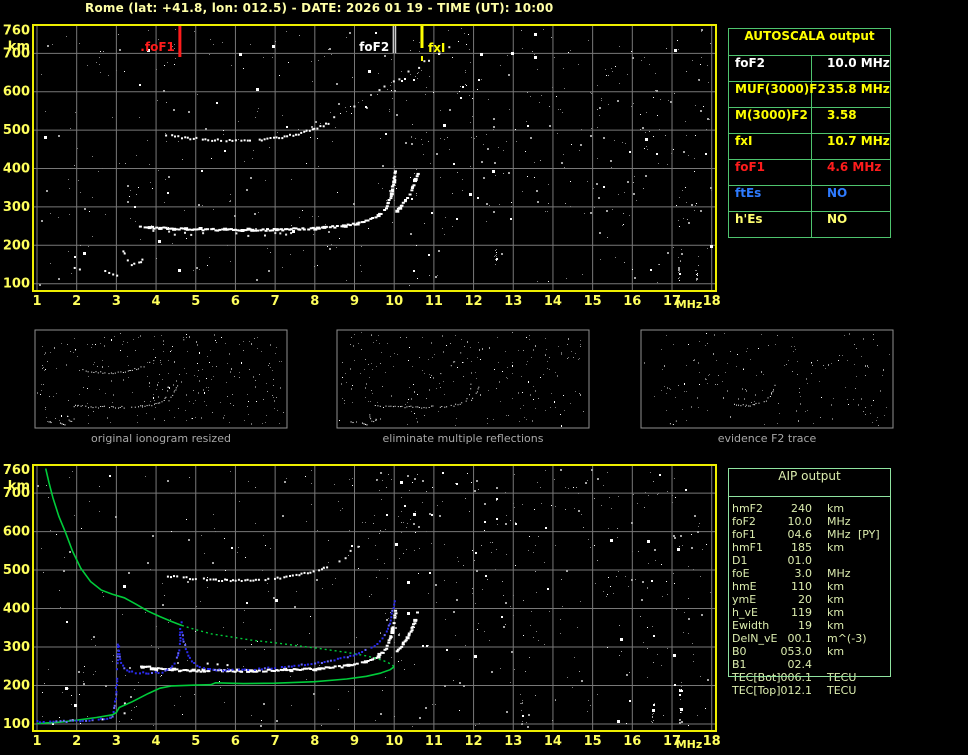  I want to click on aip-row-hmF2: hmF2 240 km, so click(812, 508).